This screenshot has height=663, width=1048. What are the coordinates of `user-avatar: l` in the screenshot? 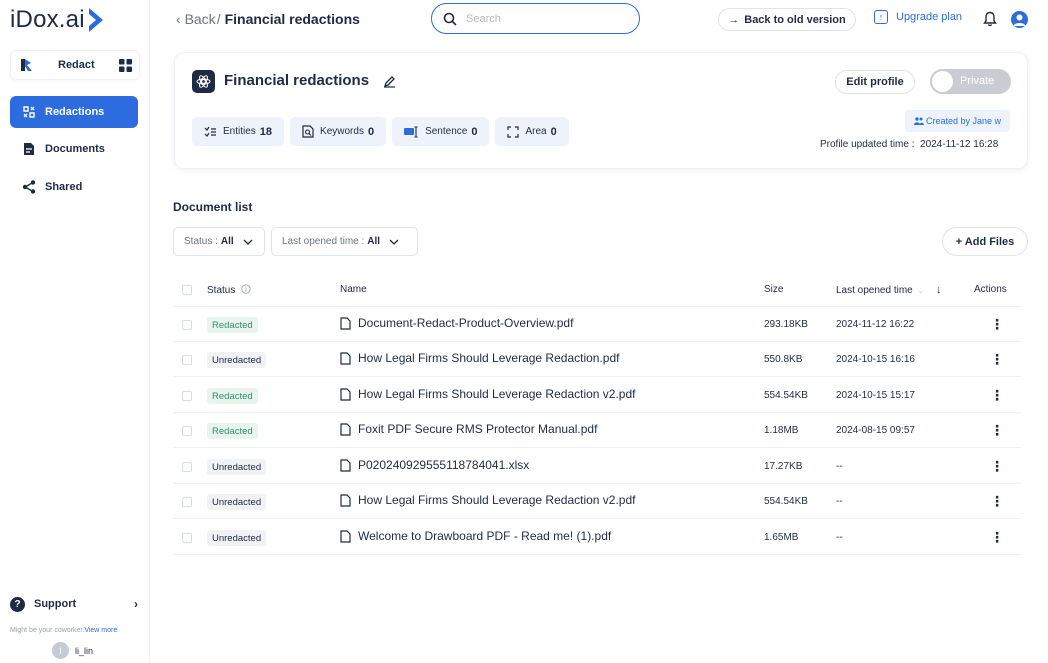 It's located at (60, 650).